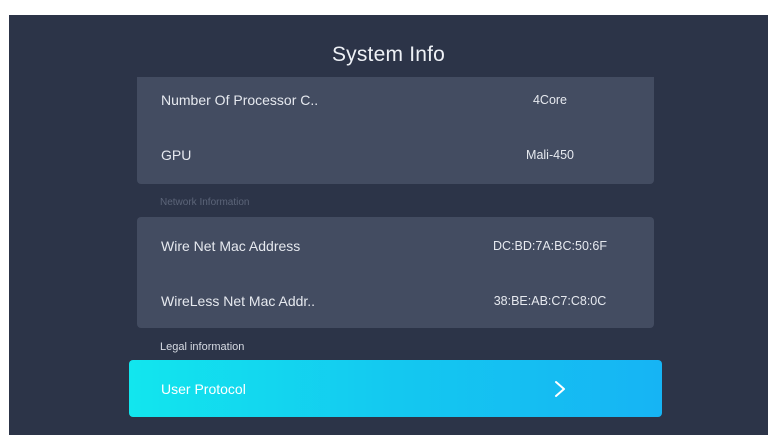 The height and width of the screenshot is (445, 776). Describe the element at coordinates (560, 389) in the screenshot. I see `chevron-right-icon` at that location.